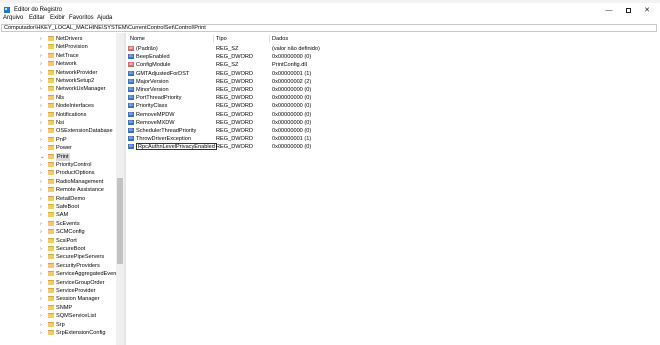  What do you see at coordinates (393, 106) in the screenshot?
I see `value-row: 01 PriorityClass REG_DWORD 0x00000000 (0)` at bounding box center [393, 106].